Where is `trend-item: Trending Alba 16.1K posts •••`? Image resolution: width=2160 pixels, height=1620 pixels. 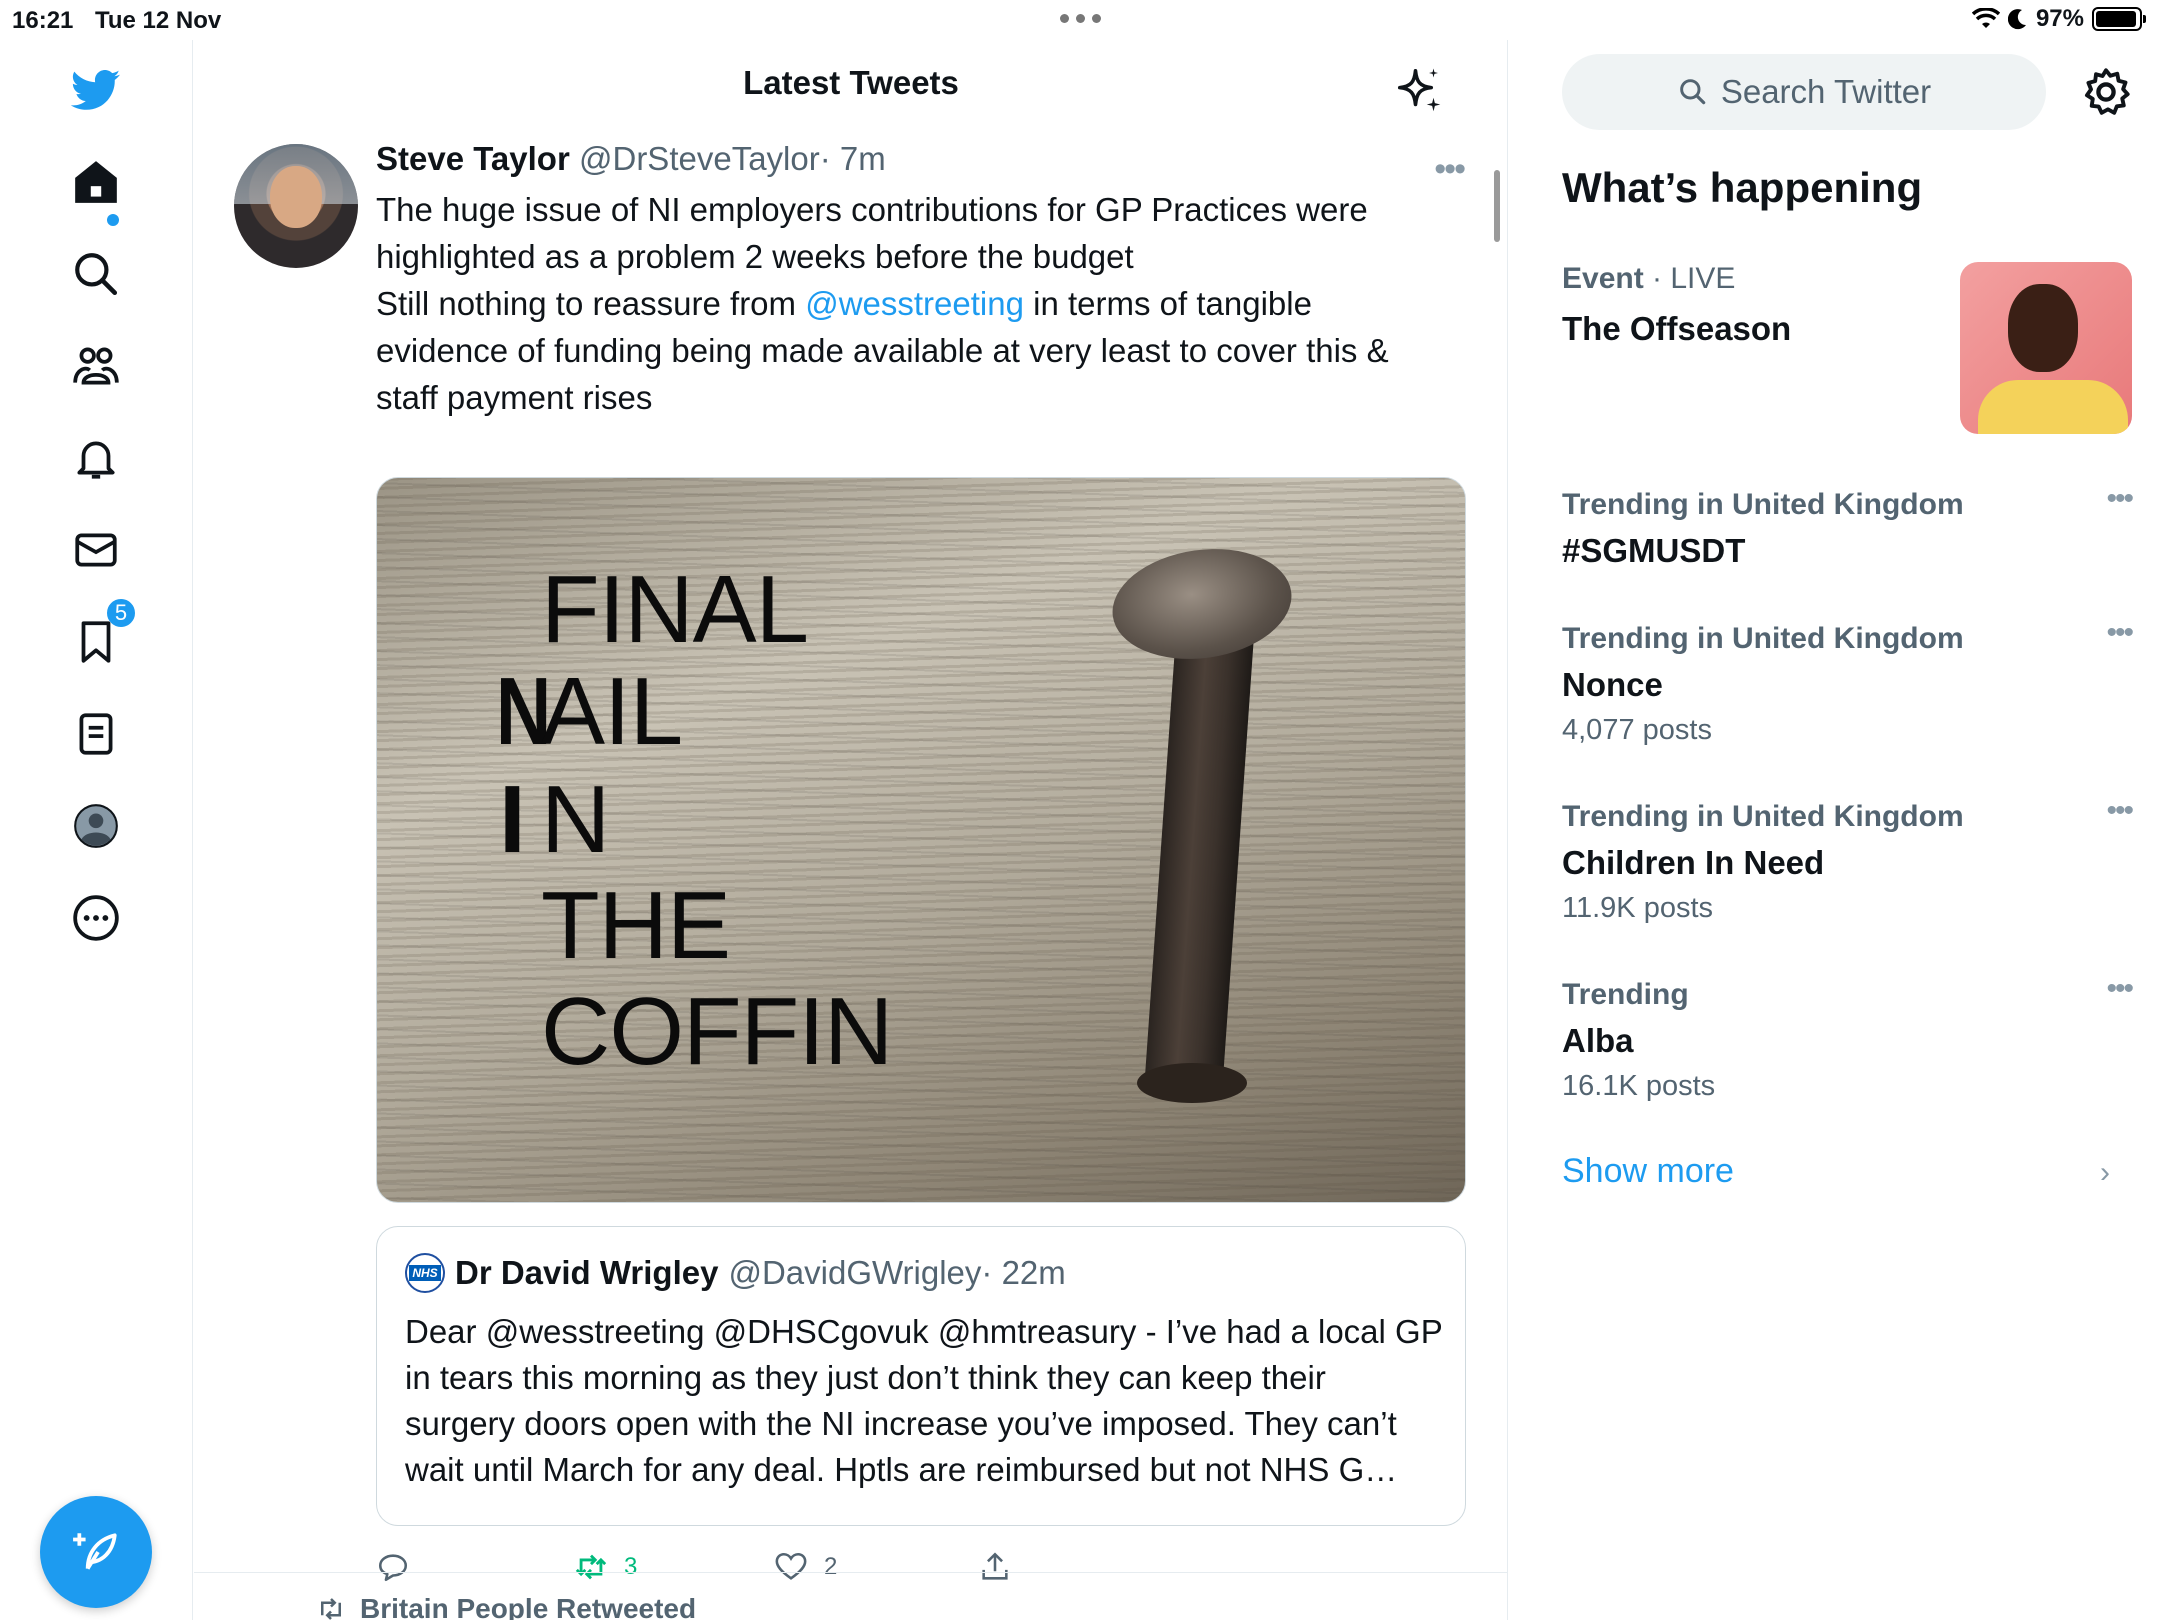
trend-item: Trending Alba 16.1K posts ••• is located at coordinates (1848, 1037).